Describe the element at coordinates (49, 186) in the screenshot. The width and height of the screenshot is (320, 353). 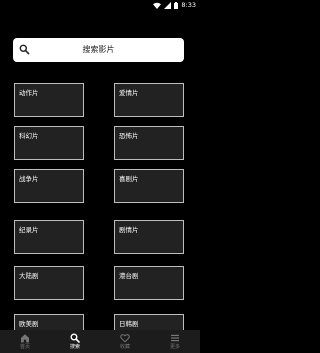
I see `category-card-war: 战争片` at that location.